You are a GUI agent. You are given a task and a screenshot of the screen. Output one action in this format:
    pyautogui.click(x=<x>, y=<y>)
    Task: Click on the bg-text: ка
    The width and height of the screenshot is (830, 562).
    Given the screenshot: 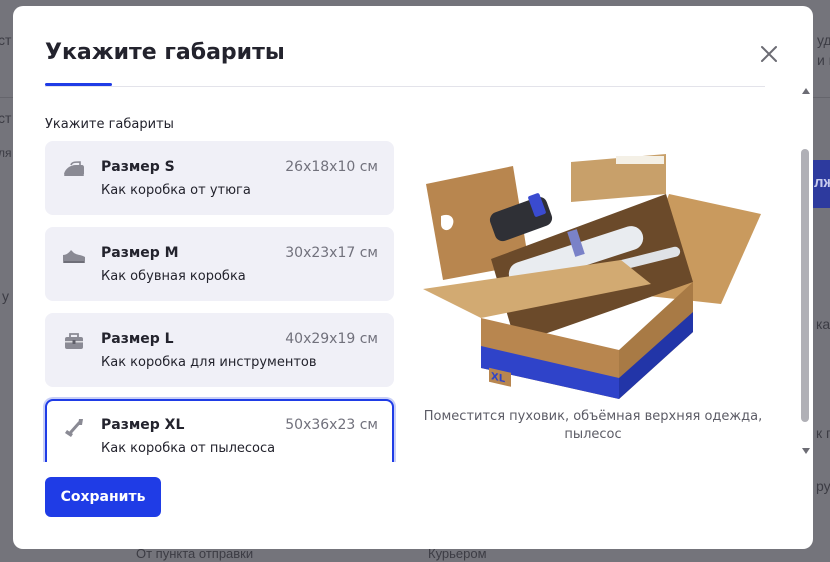 What is the action you would take?
    pyautogui.click(x=823, y=324)
    